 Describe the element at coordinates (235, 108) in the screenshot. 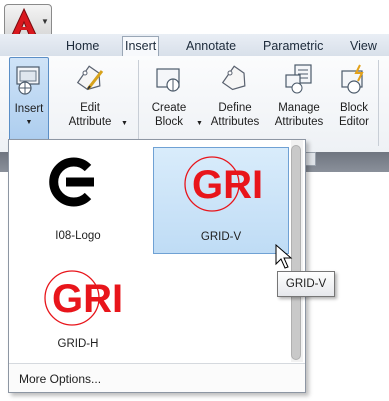

I see `define-attributes-label-1: Define` at that location.